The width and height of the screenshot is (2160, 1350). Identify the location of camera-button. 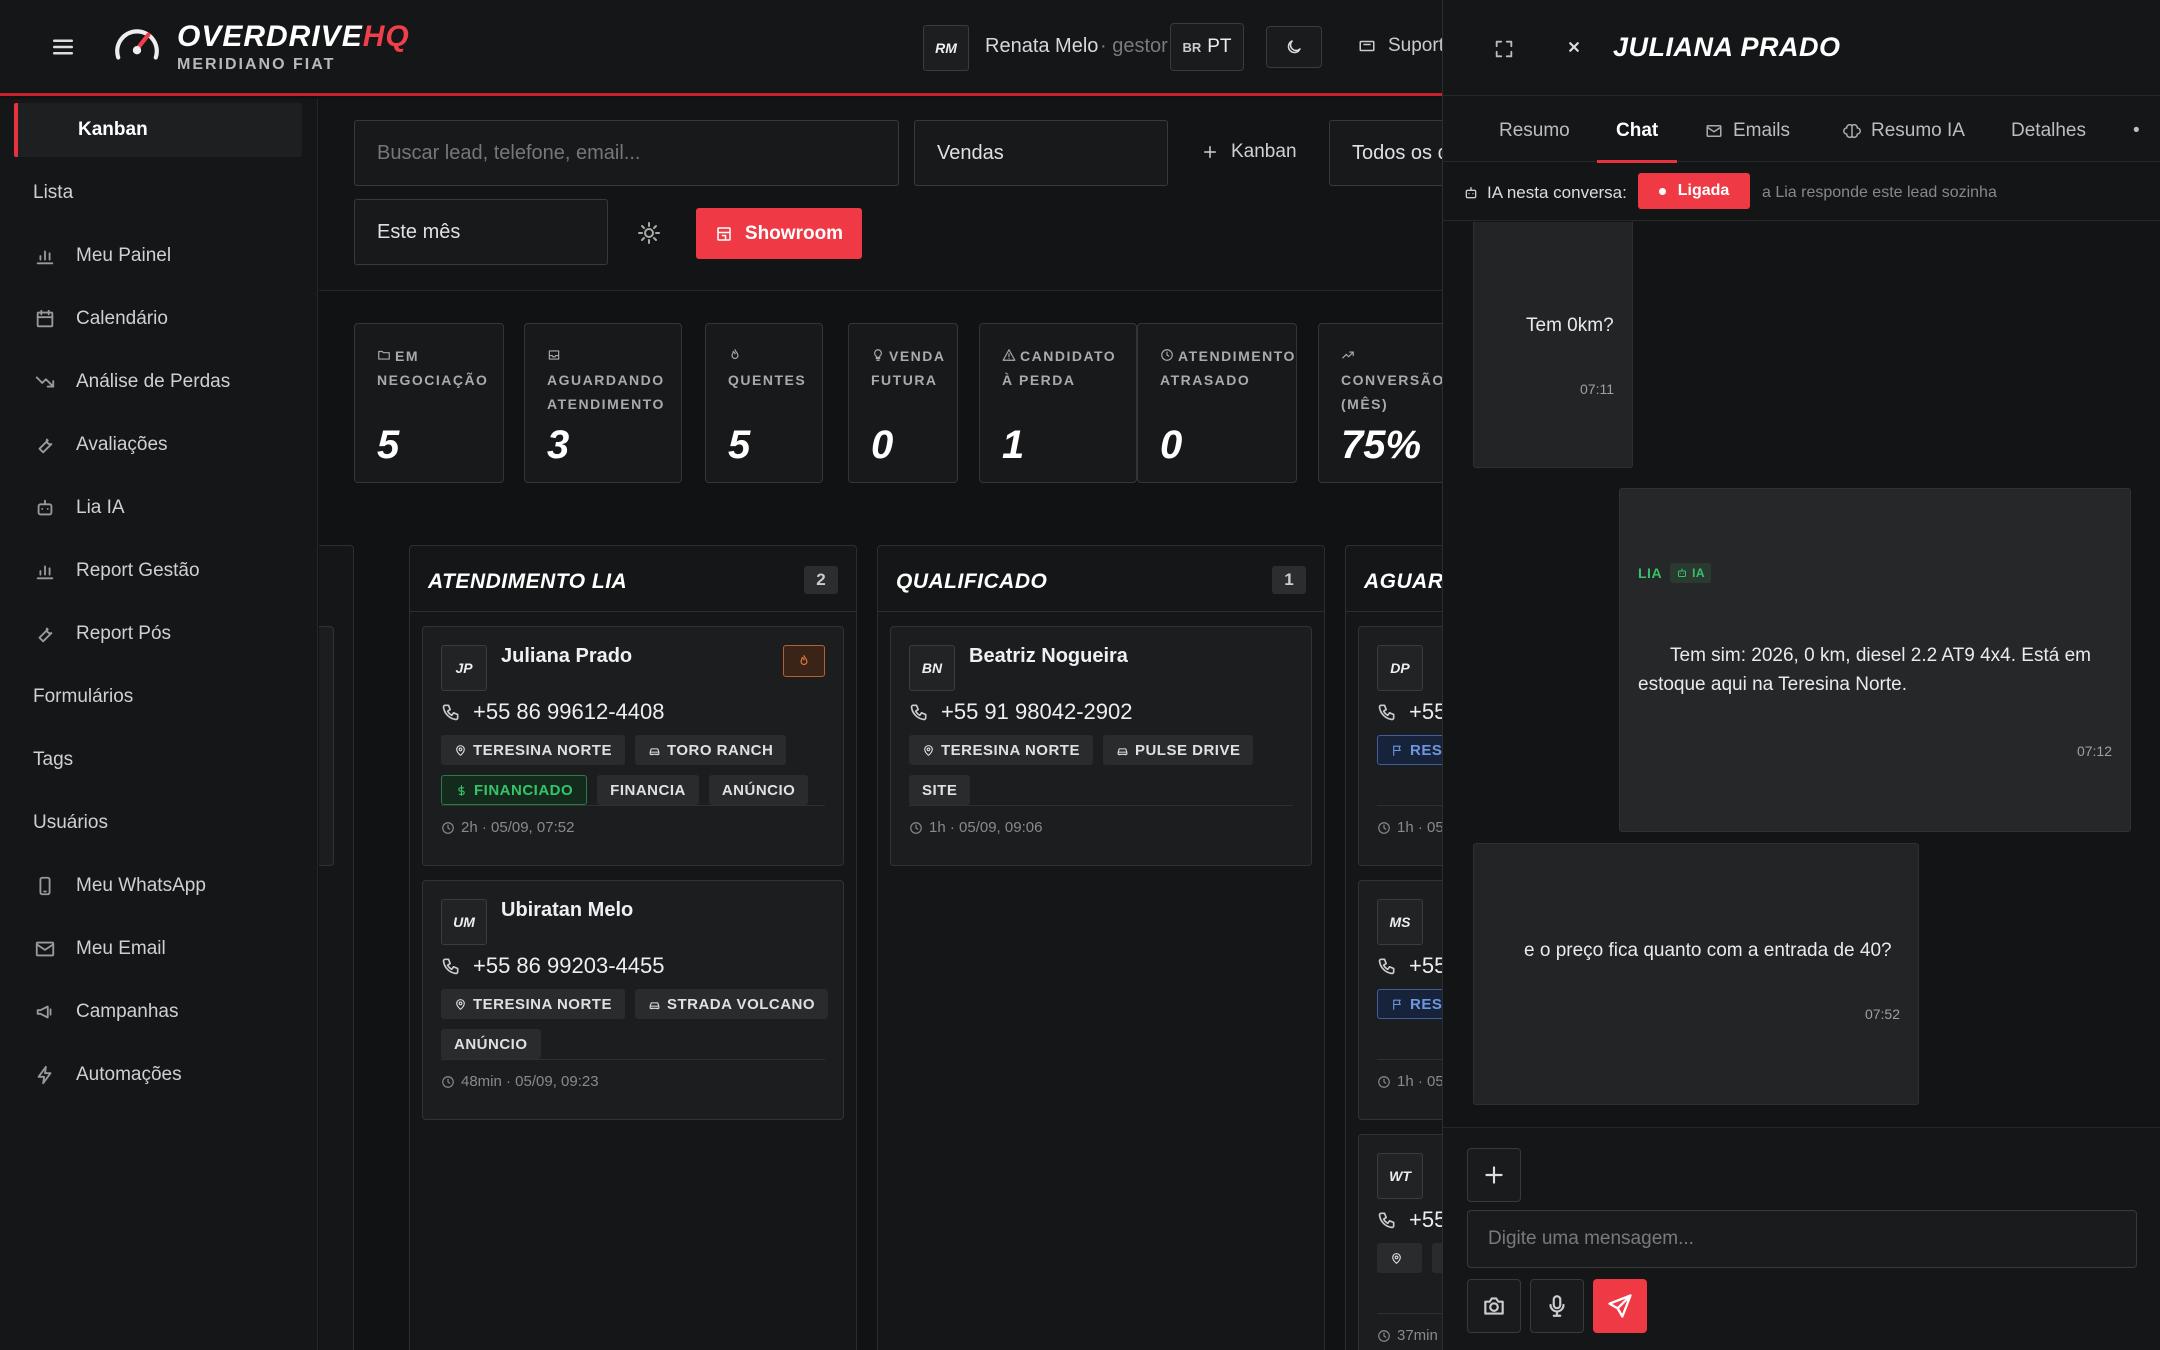
(1494, 1306).